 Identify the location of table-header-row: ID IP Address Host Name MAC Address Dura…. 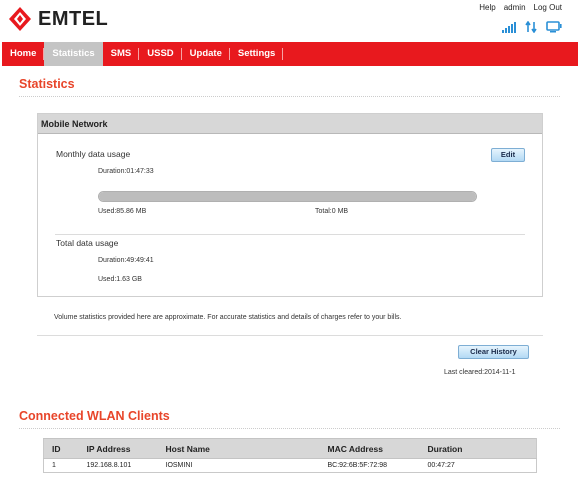
(290, 448).